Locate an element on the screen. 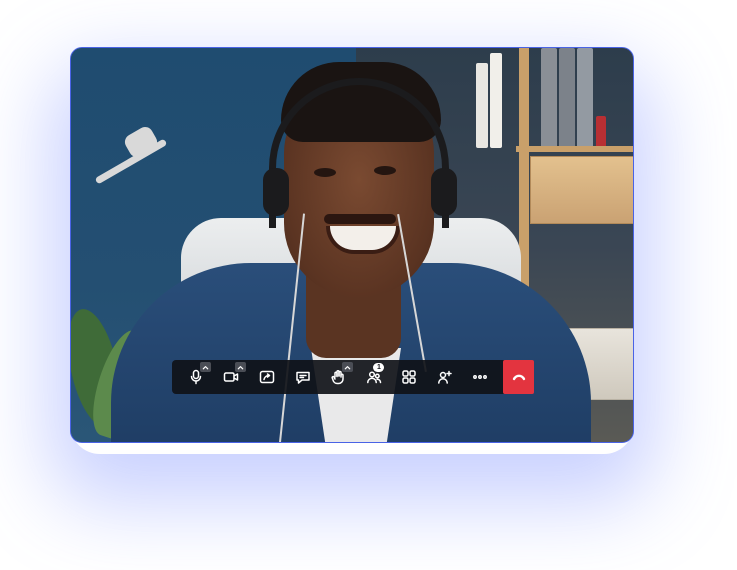 Image resolution: width=737 pixels, height=570 pixels. add-person-icon is located at coordinates (444, 377).